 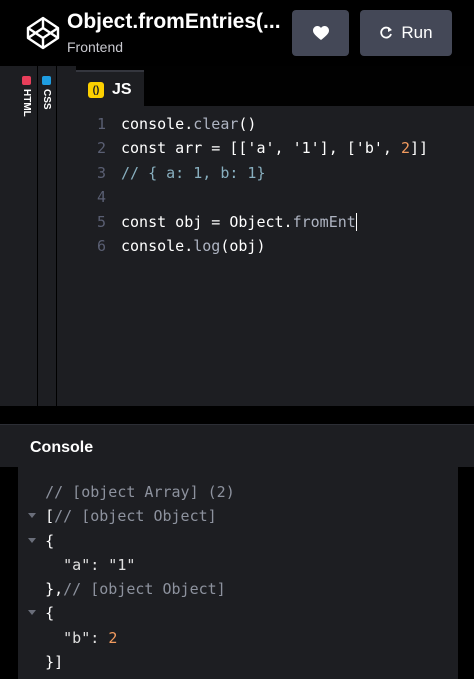 I want to click on code-text: // { a: 1, b: 1}, so click(x=193, y=172).